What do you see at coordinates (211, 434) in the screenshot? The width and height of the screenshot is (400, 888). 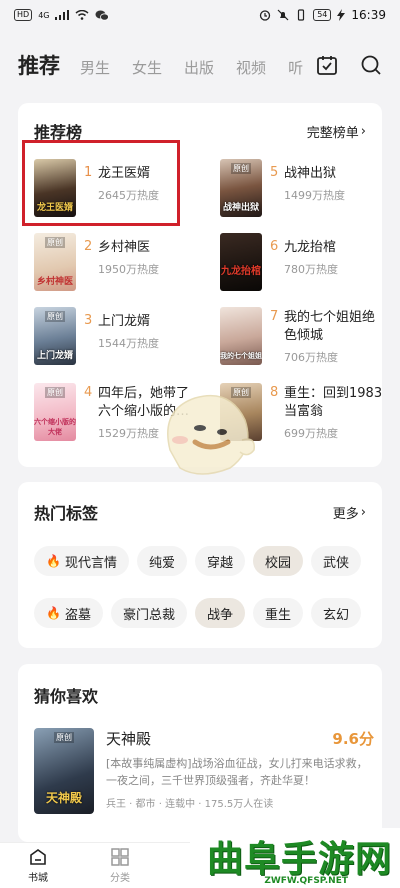 I see `mascot-icon` at bounding box center [211, 434].